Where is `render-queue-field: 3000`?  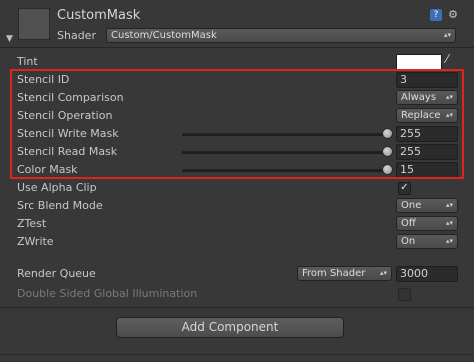
render-queue-field: 3000 is located at coordinates (427, 274).